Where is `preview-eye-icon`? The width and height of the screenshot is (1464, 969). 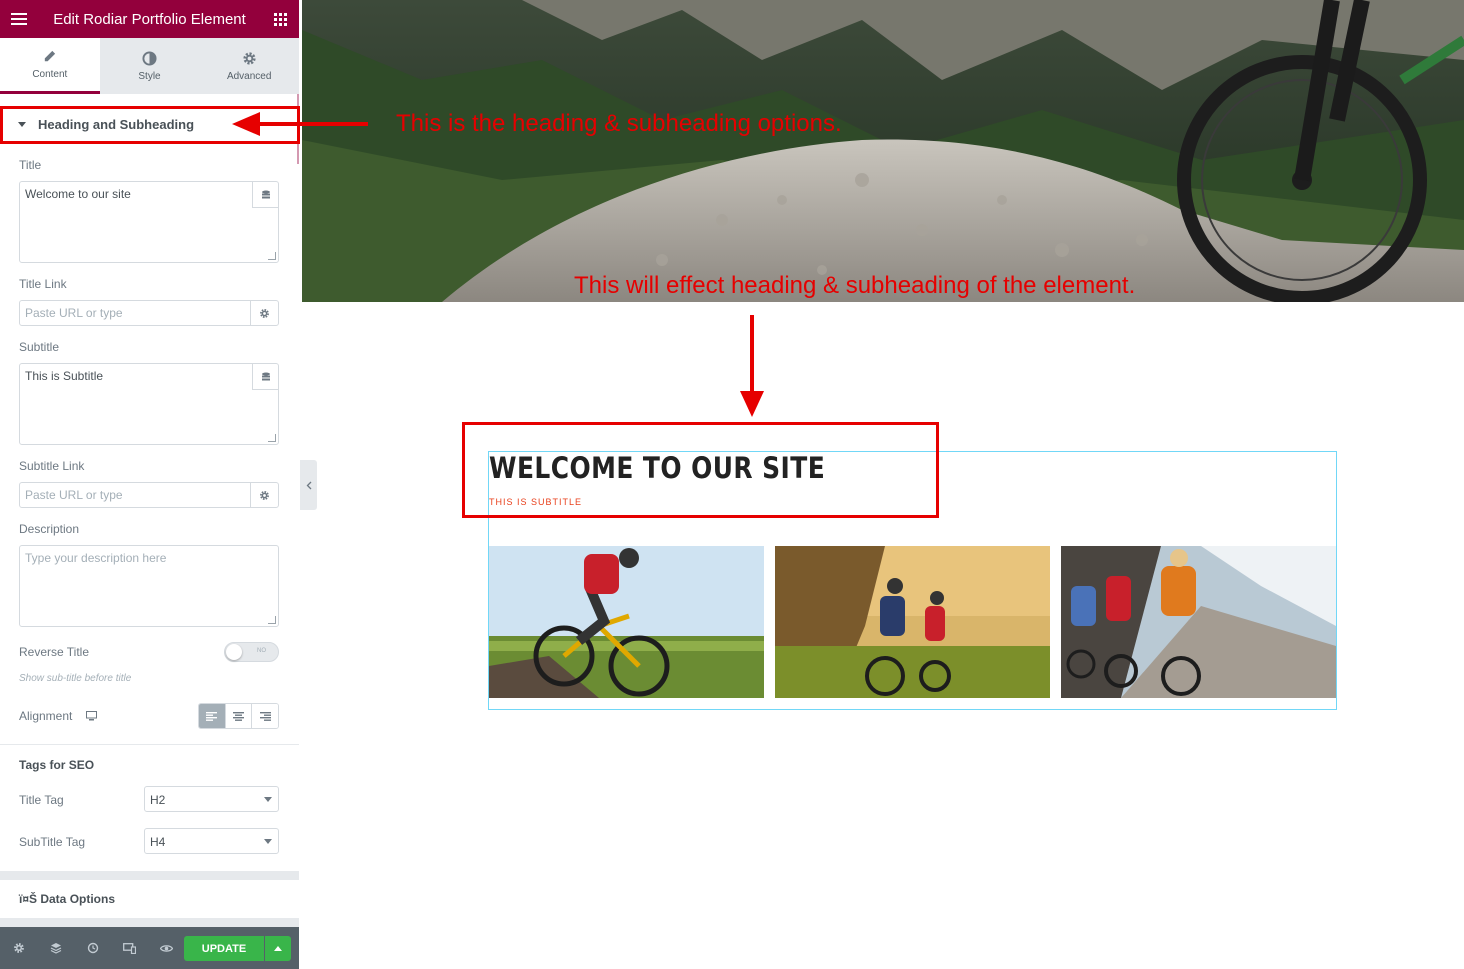 preview-eye-icon is located at coordinates (166, 948).